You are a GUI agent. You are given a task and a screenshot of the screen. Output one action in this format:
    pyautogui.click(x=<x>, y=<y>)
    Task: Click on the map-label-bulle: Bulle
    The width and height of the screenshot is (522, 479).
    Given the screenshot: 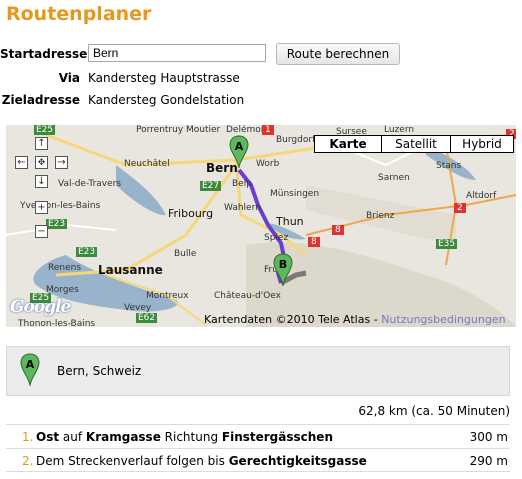 What is the action you would take?
    pyautogui.click(x=185, y=254)
    